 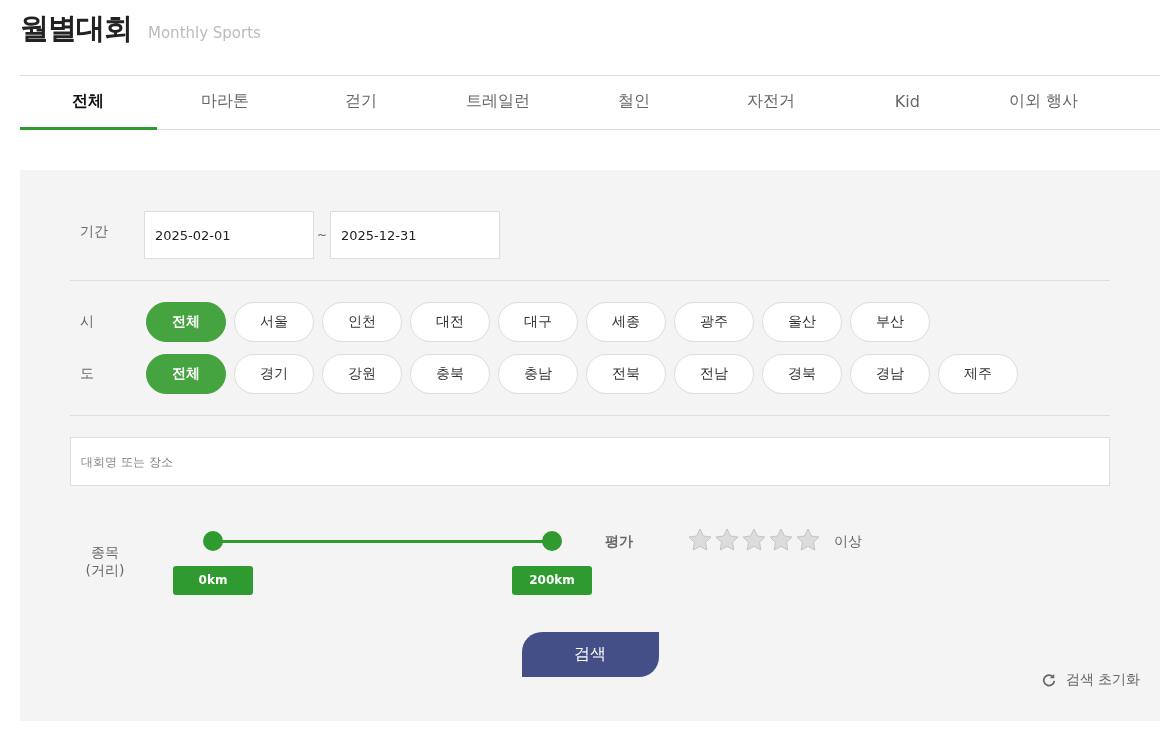 What do you see at coordinates (274, 374) in the screenshot?
I see `region-chip: 경기` at bounding box center [274, 374].